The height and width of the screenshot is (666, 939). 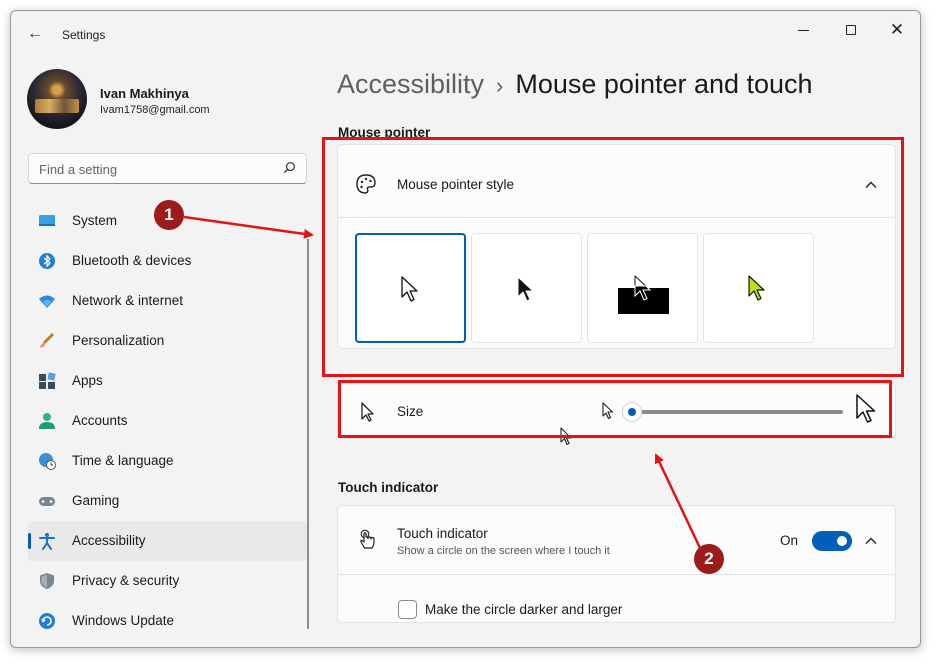 What do you see at coordinates (47, 261) in the screenshot?
I see `bluetooth-icon` at bounding box center [47, 261].